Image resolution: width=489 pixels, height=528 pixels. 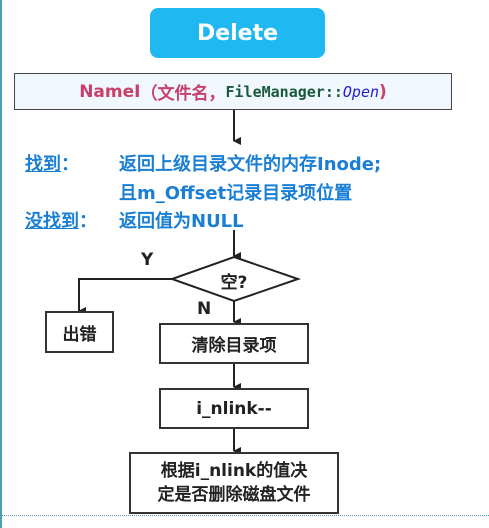 What do you see at coordinates (52, 164) in the screenshot?
I see `found-label: 找到：` at bounding box center [52, 164].